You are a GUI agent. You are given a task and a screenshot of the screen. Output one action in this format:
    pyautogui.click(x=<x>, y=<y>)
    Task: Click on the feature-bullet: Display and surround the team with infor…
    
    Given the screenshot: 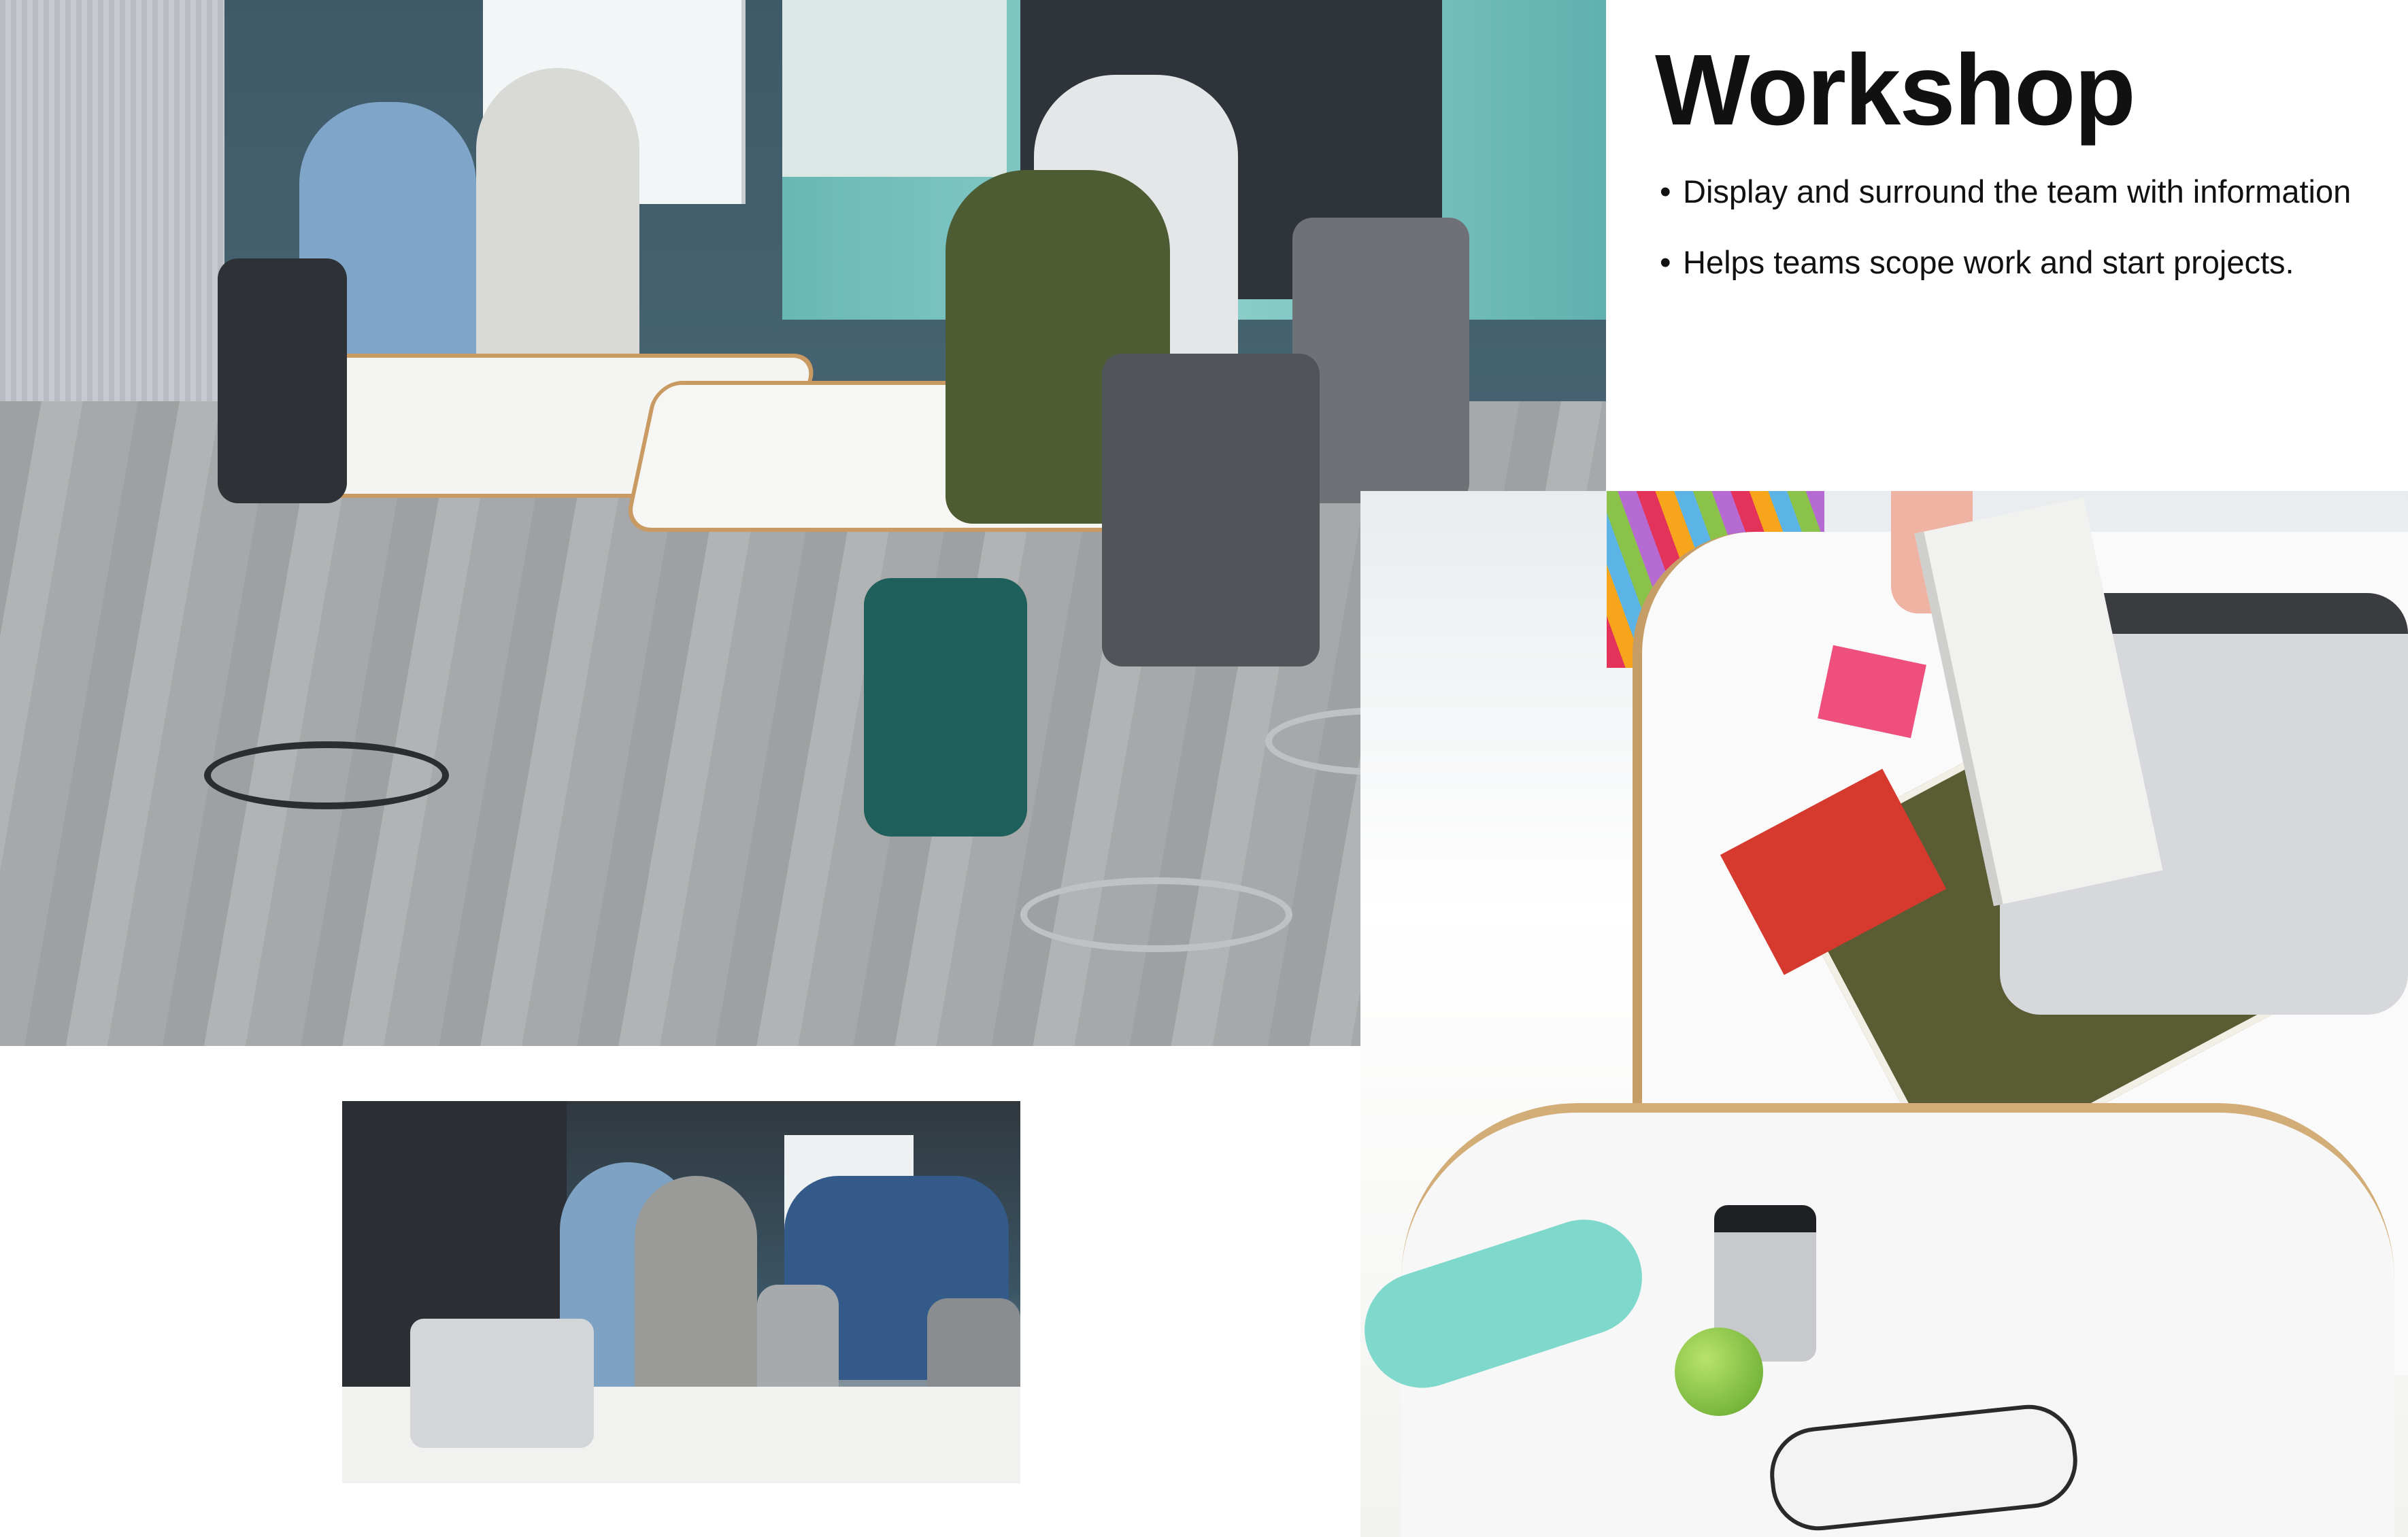 What is the action you would take?
    pyautogui.click(x=2013, y=191)
    